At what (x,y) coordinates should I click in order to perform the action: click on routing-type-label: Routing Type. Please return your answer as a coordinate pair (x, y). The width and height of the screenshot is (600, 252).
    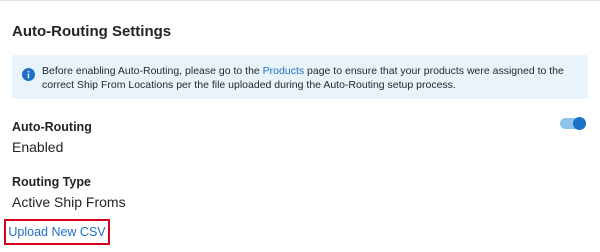
    Looking at the image, I should click on (51, 182).